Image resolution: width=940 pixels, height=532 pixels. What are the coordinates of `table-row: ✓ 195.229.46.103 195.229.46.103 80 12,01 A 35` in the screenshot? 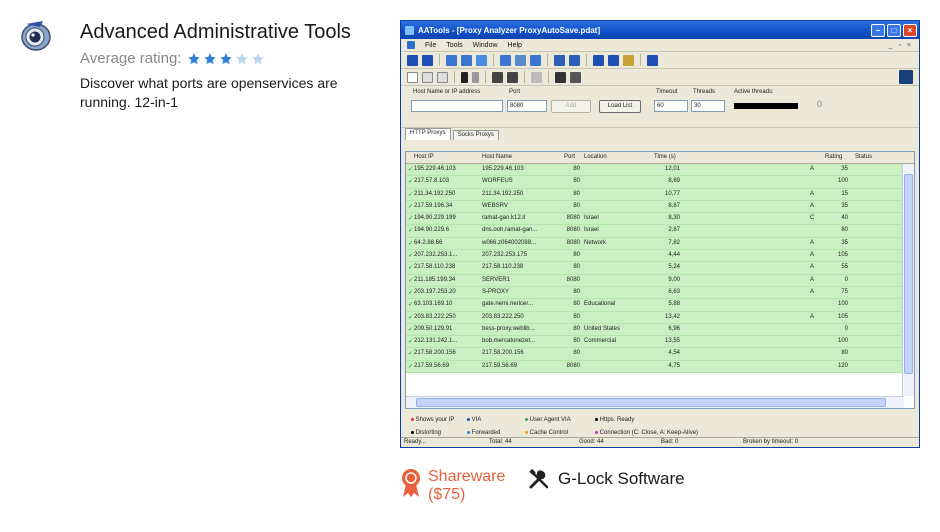 It's located at (654, 170).